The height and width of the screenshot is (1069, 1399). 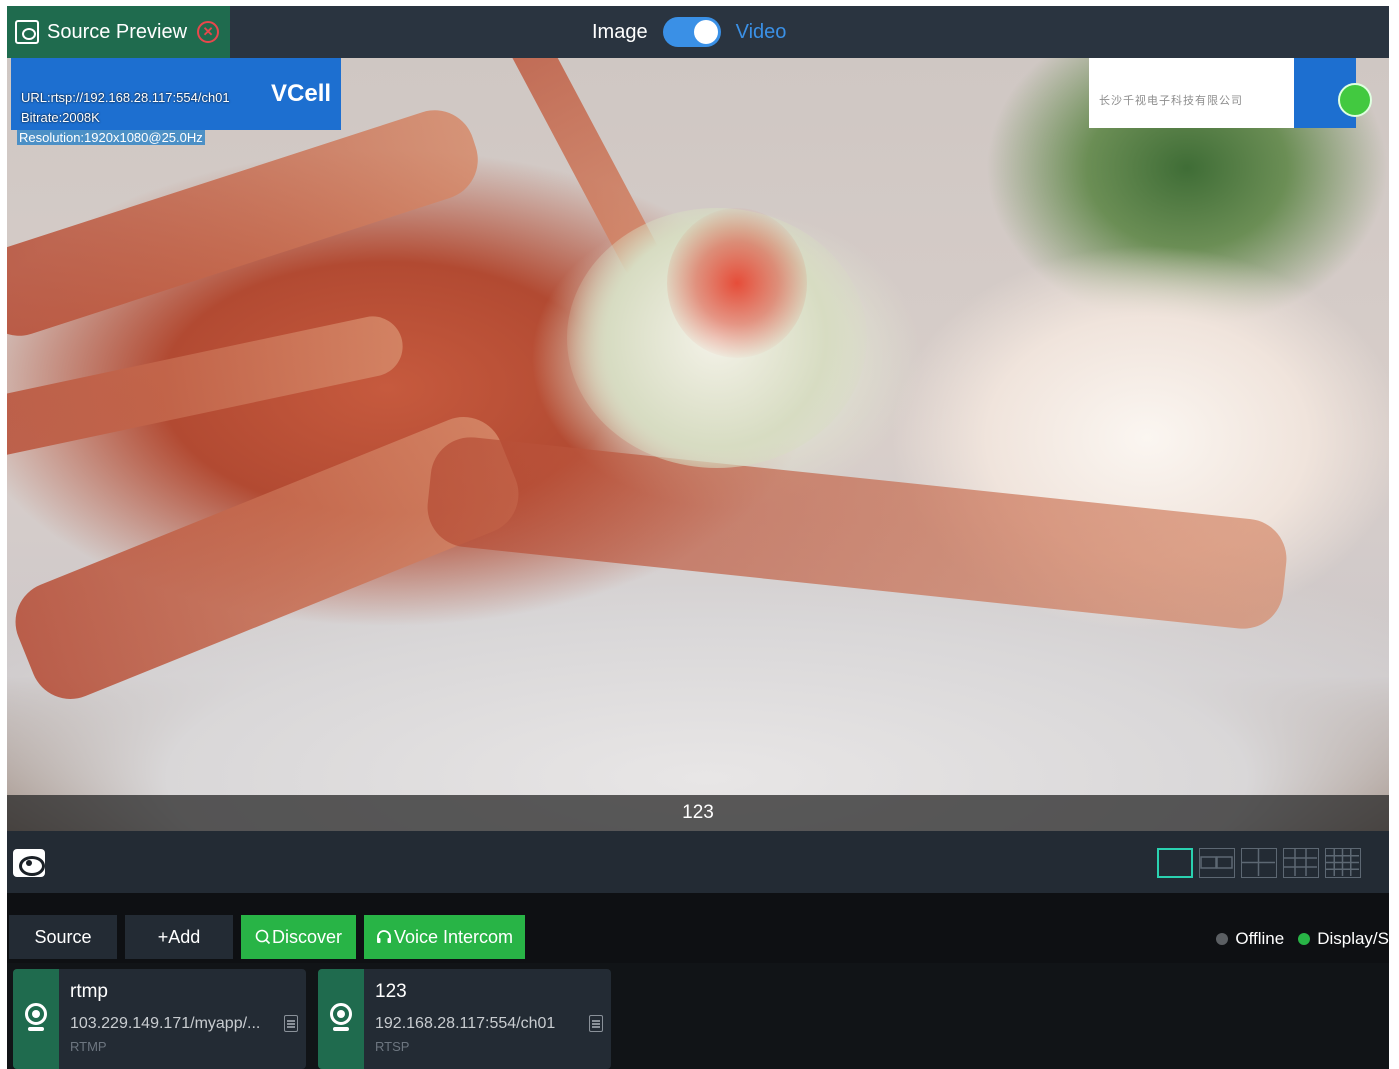 I want to click on discover-button: Discover, so click(x=298, y=937).